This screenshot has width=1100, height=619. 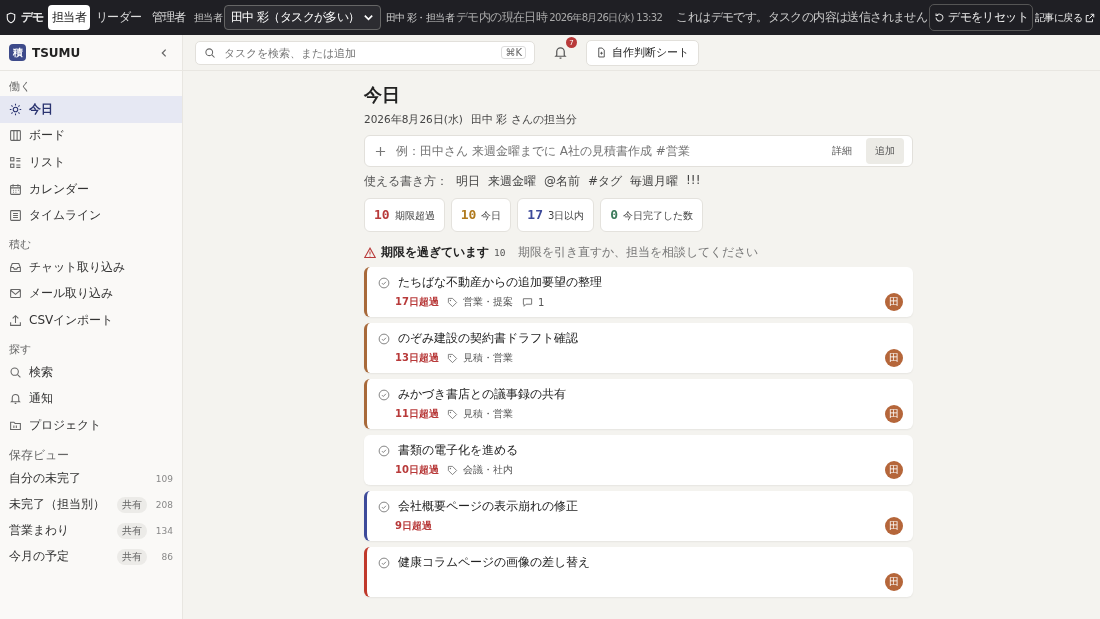 What do you see at coordinates (500, 282) in the screenshot?
I see `task-title: たちばな不動産からの追加要望の整理` at bounding box center [500, 282].